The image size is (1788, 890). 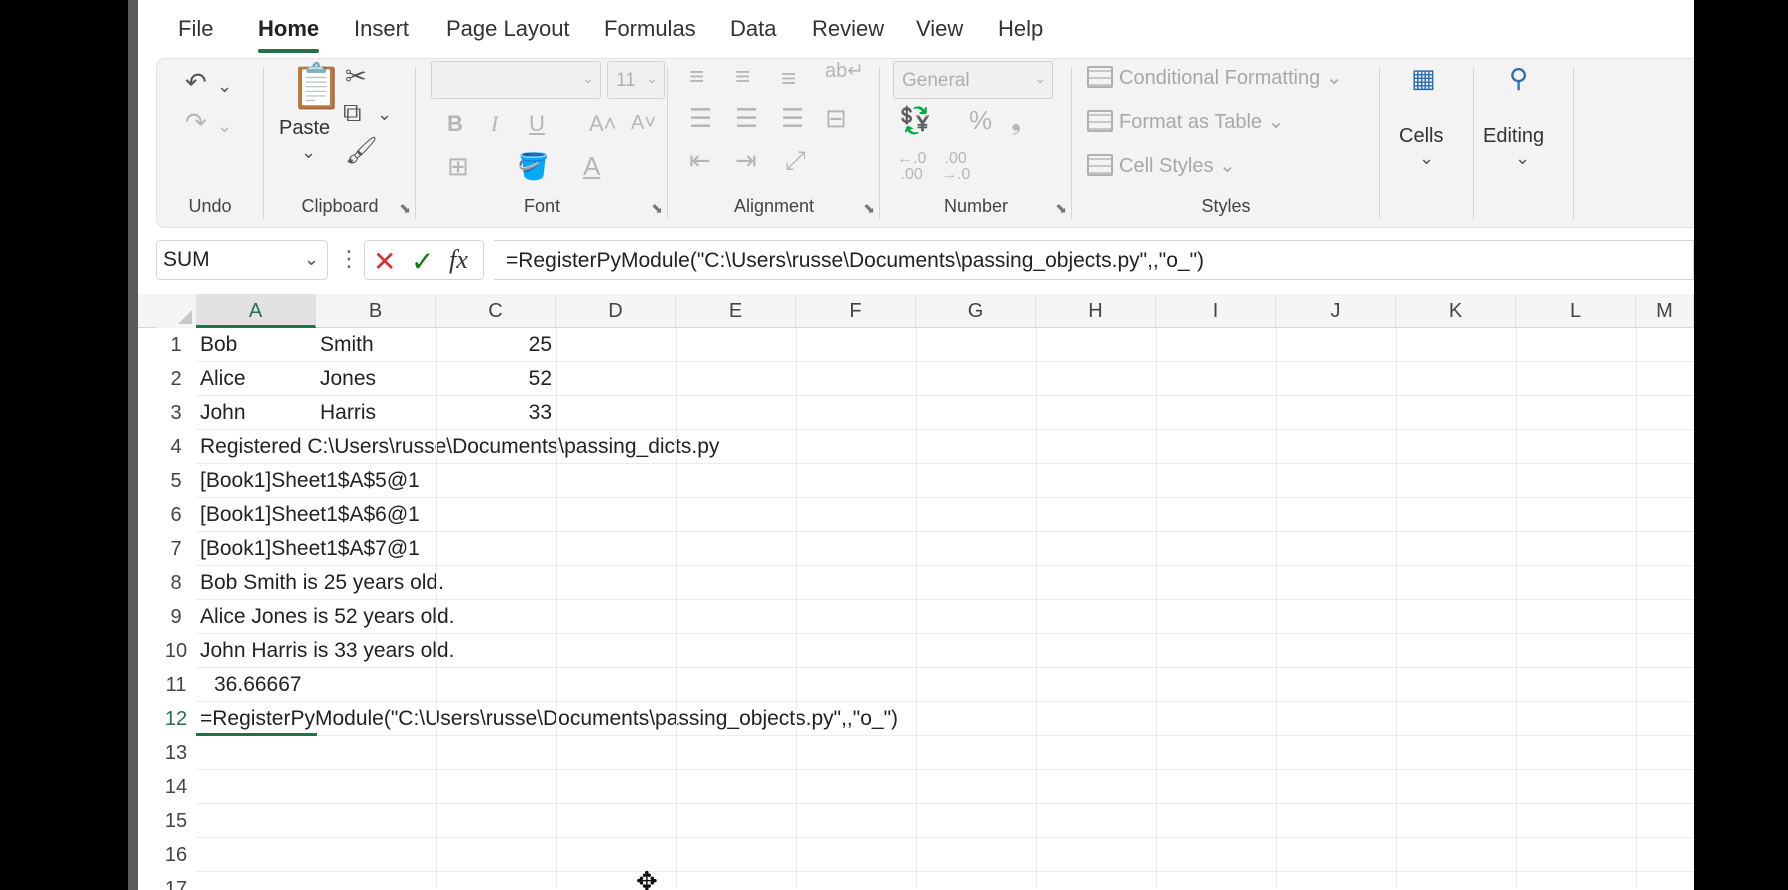 What do you see at coordinates (458, 166) in the screenshot?
I see `borders-icon: ⊞` at bounding box center [458, 166].